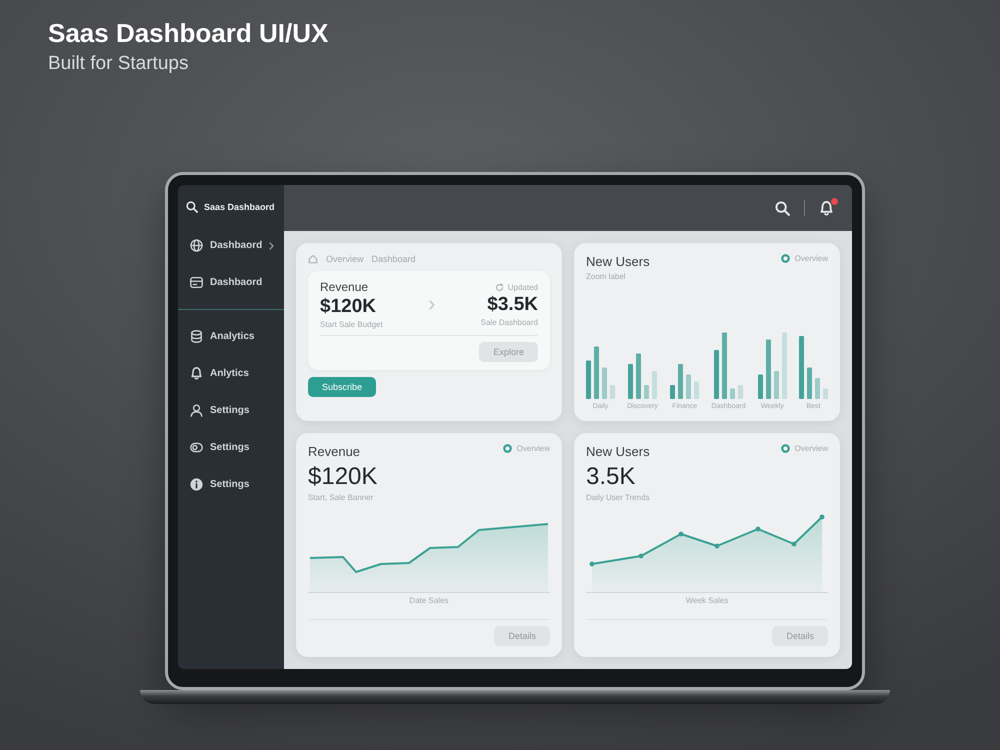 Image resolution: width=1000 pixels, height=750 pixels. Describe the element at coordinates (231, 373) in the screenshot. I see `nav-item: Anlytics` at that location.